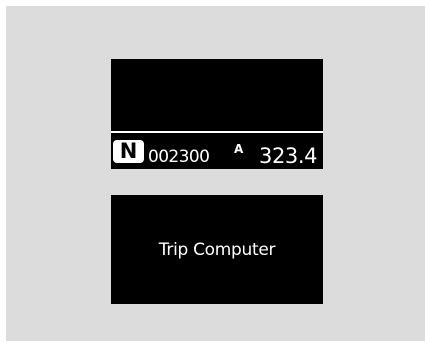 This screenshot has height=346, width=425. What do you see at coordinates (288, 156) in the screenshot?
I see `trip-meter-value: 323.4` at bounding box center [288, 156].